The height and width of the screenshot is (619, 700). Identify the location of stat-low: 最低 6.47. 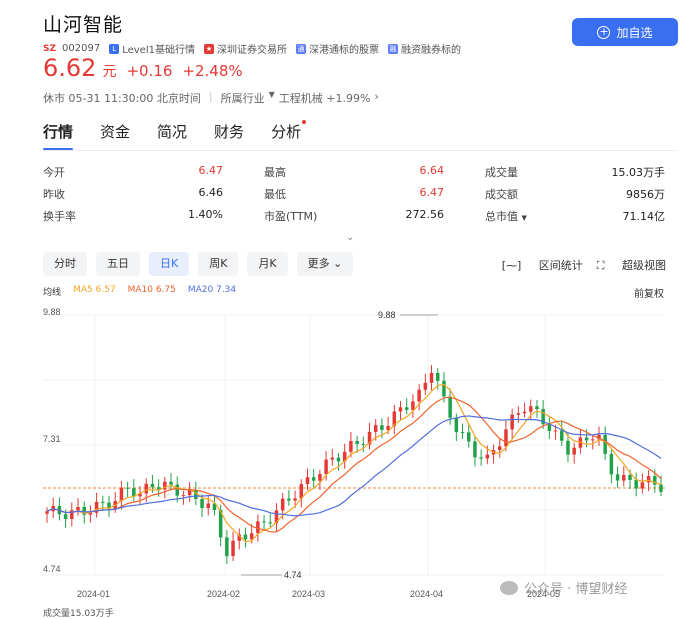
(354, 193).